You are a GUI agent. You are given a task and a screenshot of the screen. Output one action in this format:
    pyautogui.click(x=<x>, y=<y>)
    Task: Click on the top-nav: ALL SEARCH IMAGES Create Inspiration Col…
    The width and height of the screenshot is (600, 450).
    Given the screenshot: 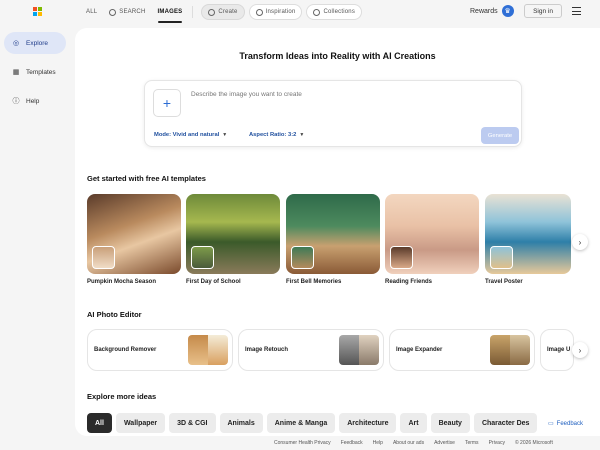 What is the action you would take?
    pyautogui.click(x=221, y=13)
    